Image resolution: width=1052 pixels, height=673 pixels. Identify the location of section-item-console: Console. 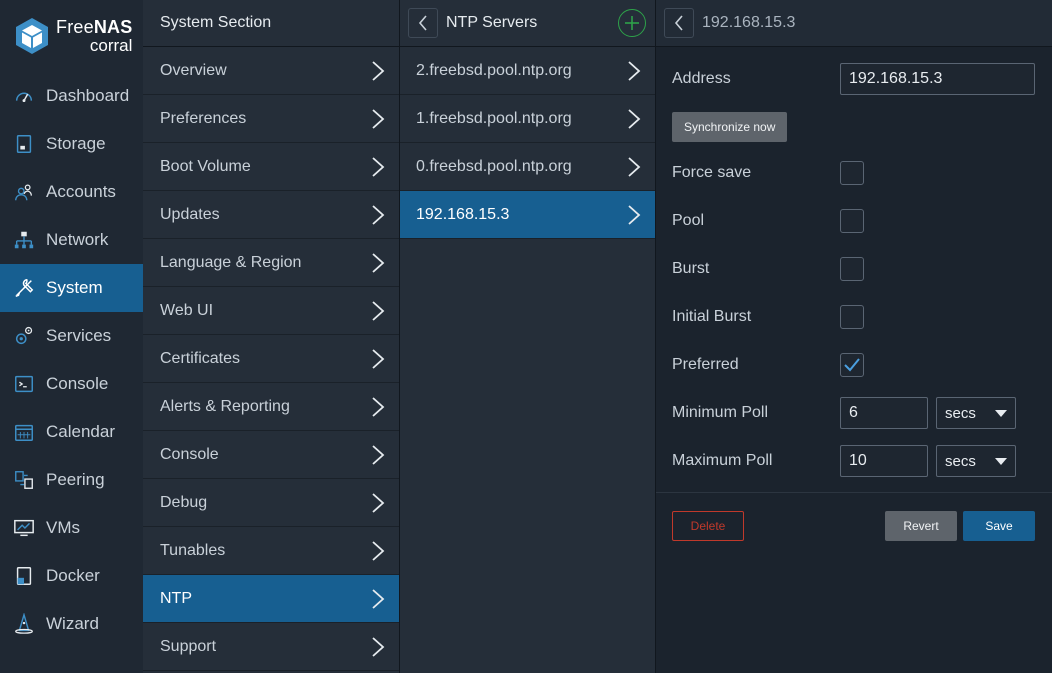
(271, 455).